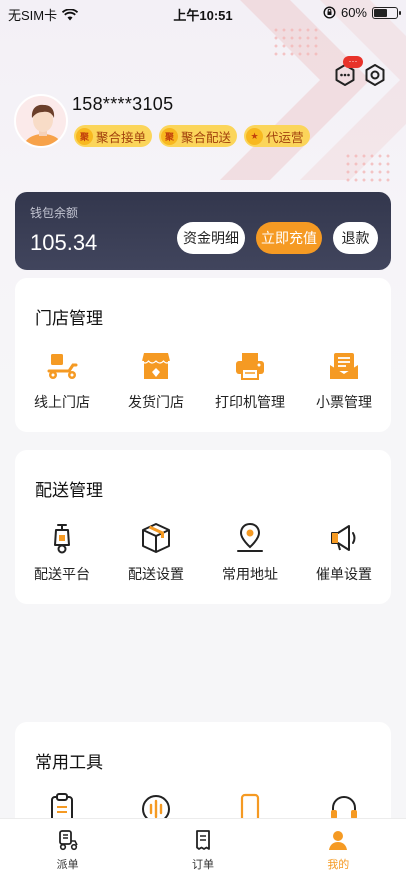 This screenshot has height=883, width=406. Describe the element at coordinates (41, 121) in the screenshot. I see `avatar` at that location.